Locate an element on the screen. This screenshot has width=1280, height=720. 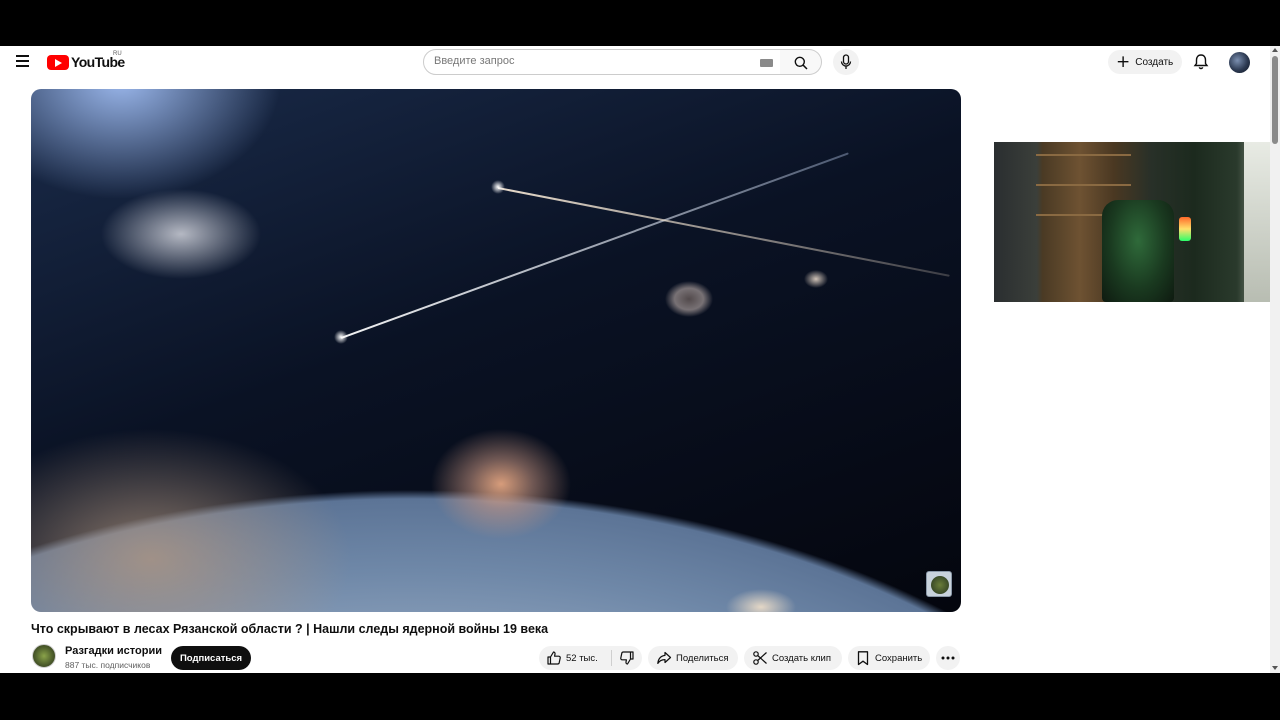
like-count: 52 тыс. is located at coordinates (582, 658).